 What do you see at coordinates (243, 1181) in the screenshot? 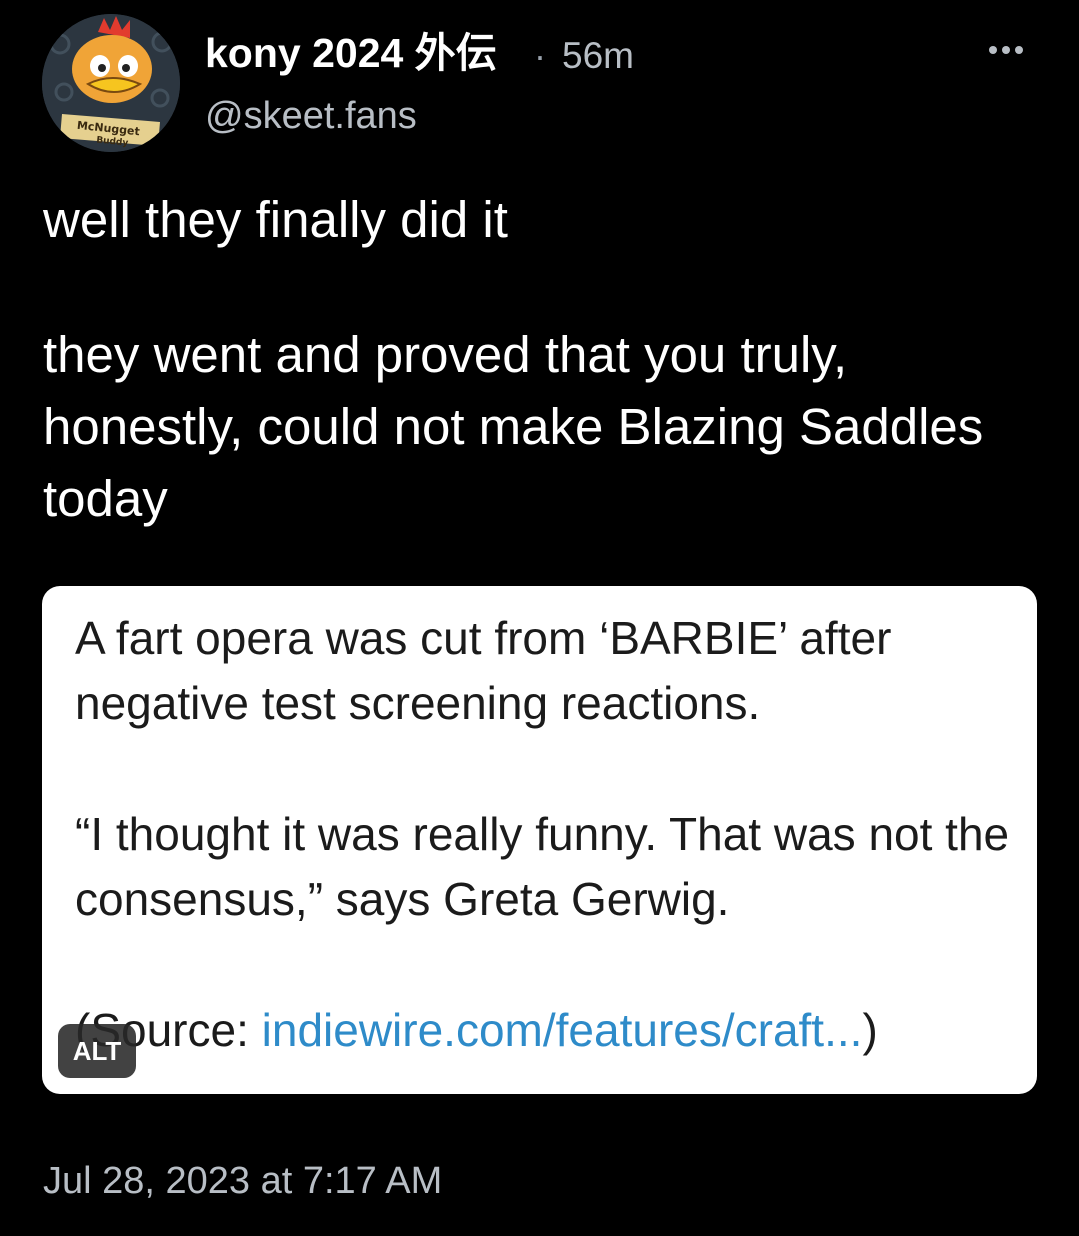
I see `post-timestamp: Jul 28, 2023 at 7:17 AM` at bounding box center [243, 1181].